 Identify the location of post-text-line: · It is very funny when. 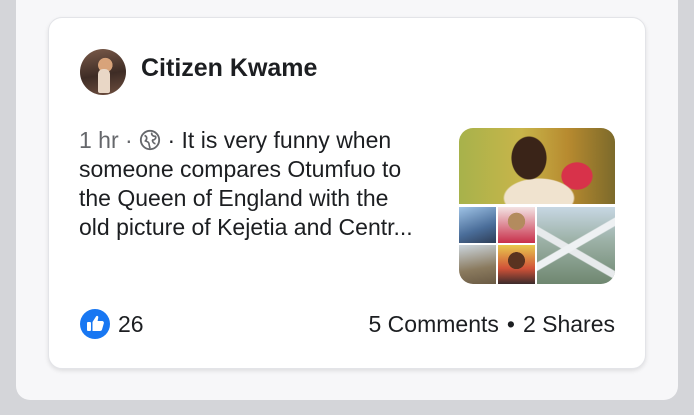
(279, 140).